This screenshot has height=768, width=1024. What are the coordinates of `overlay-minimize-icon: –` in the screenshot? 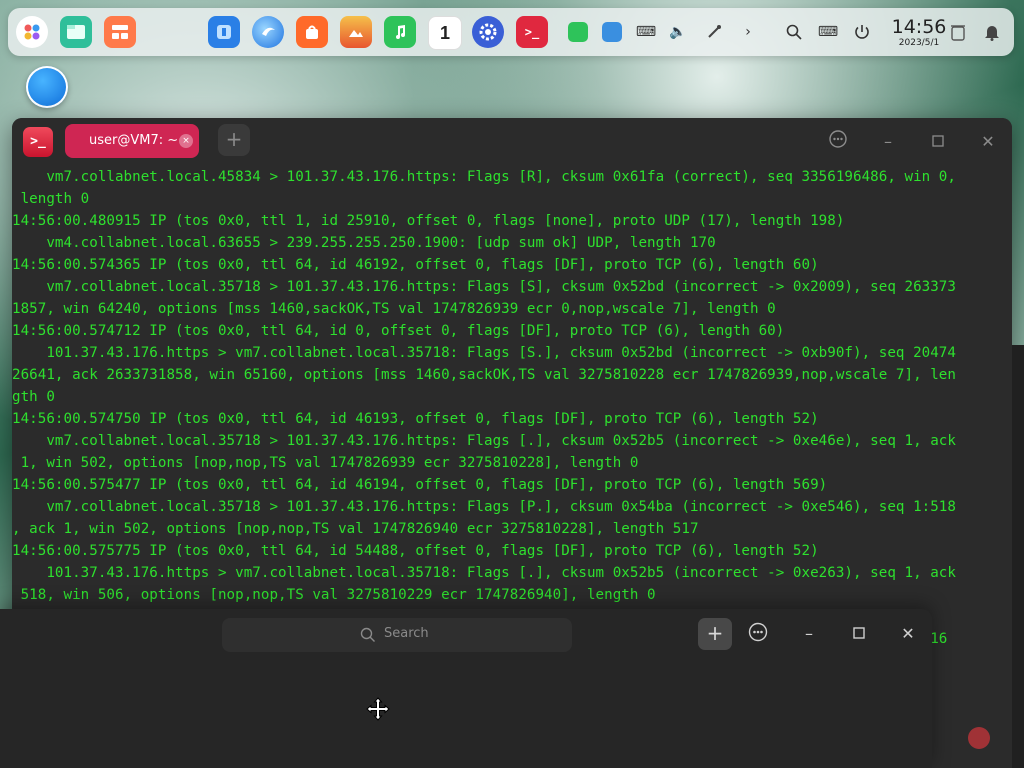 It's located at (809, 634).